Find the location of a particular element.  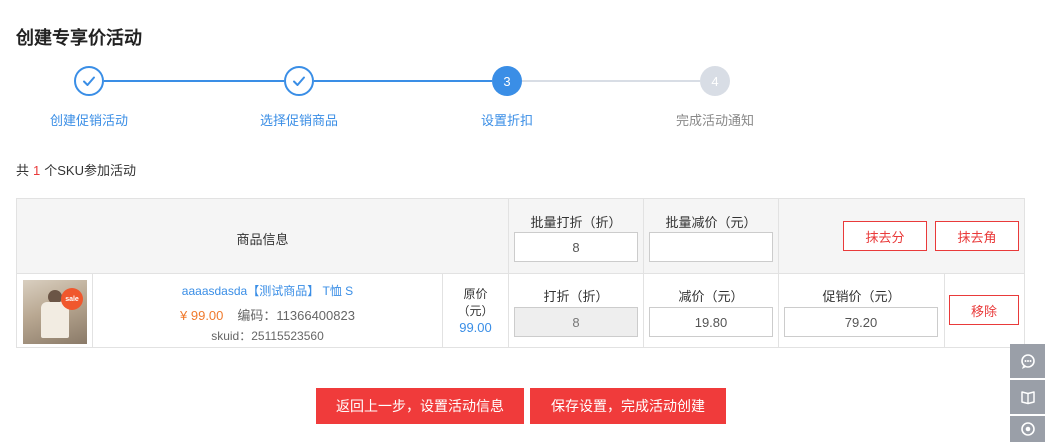

book-icon is located at coordinates (1027, 397).